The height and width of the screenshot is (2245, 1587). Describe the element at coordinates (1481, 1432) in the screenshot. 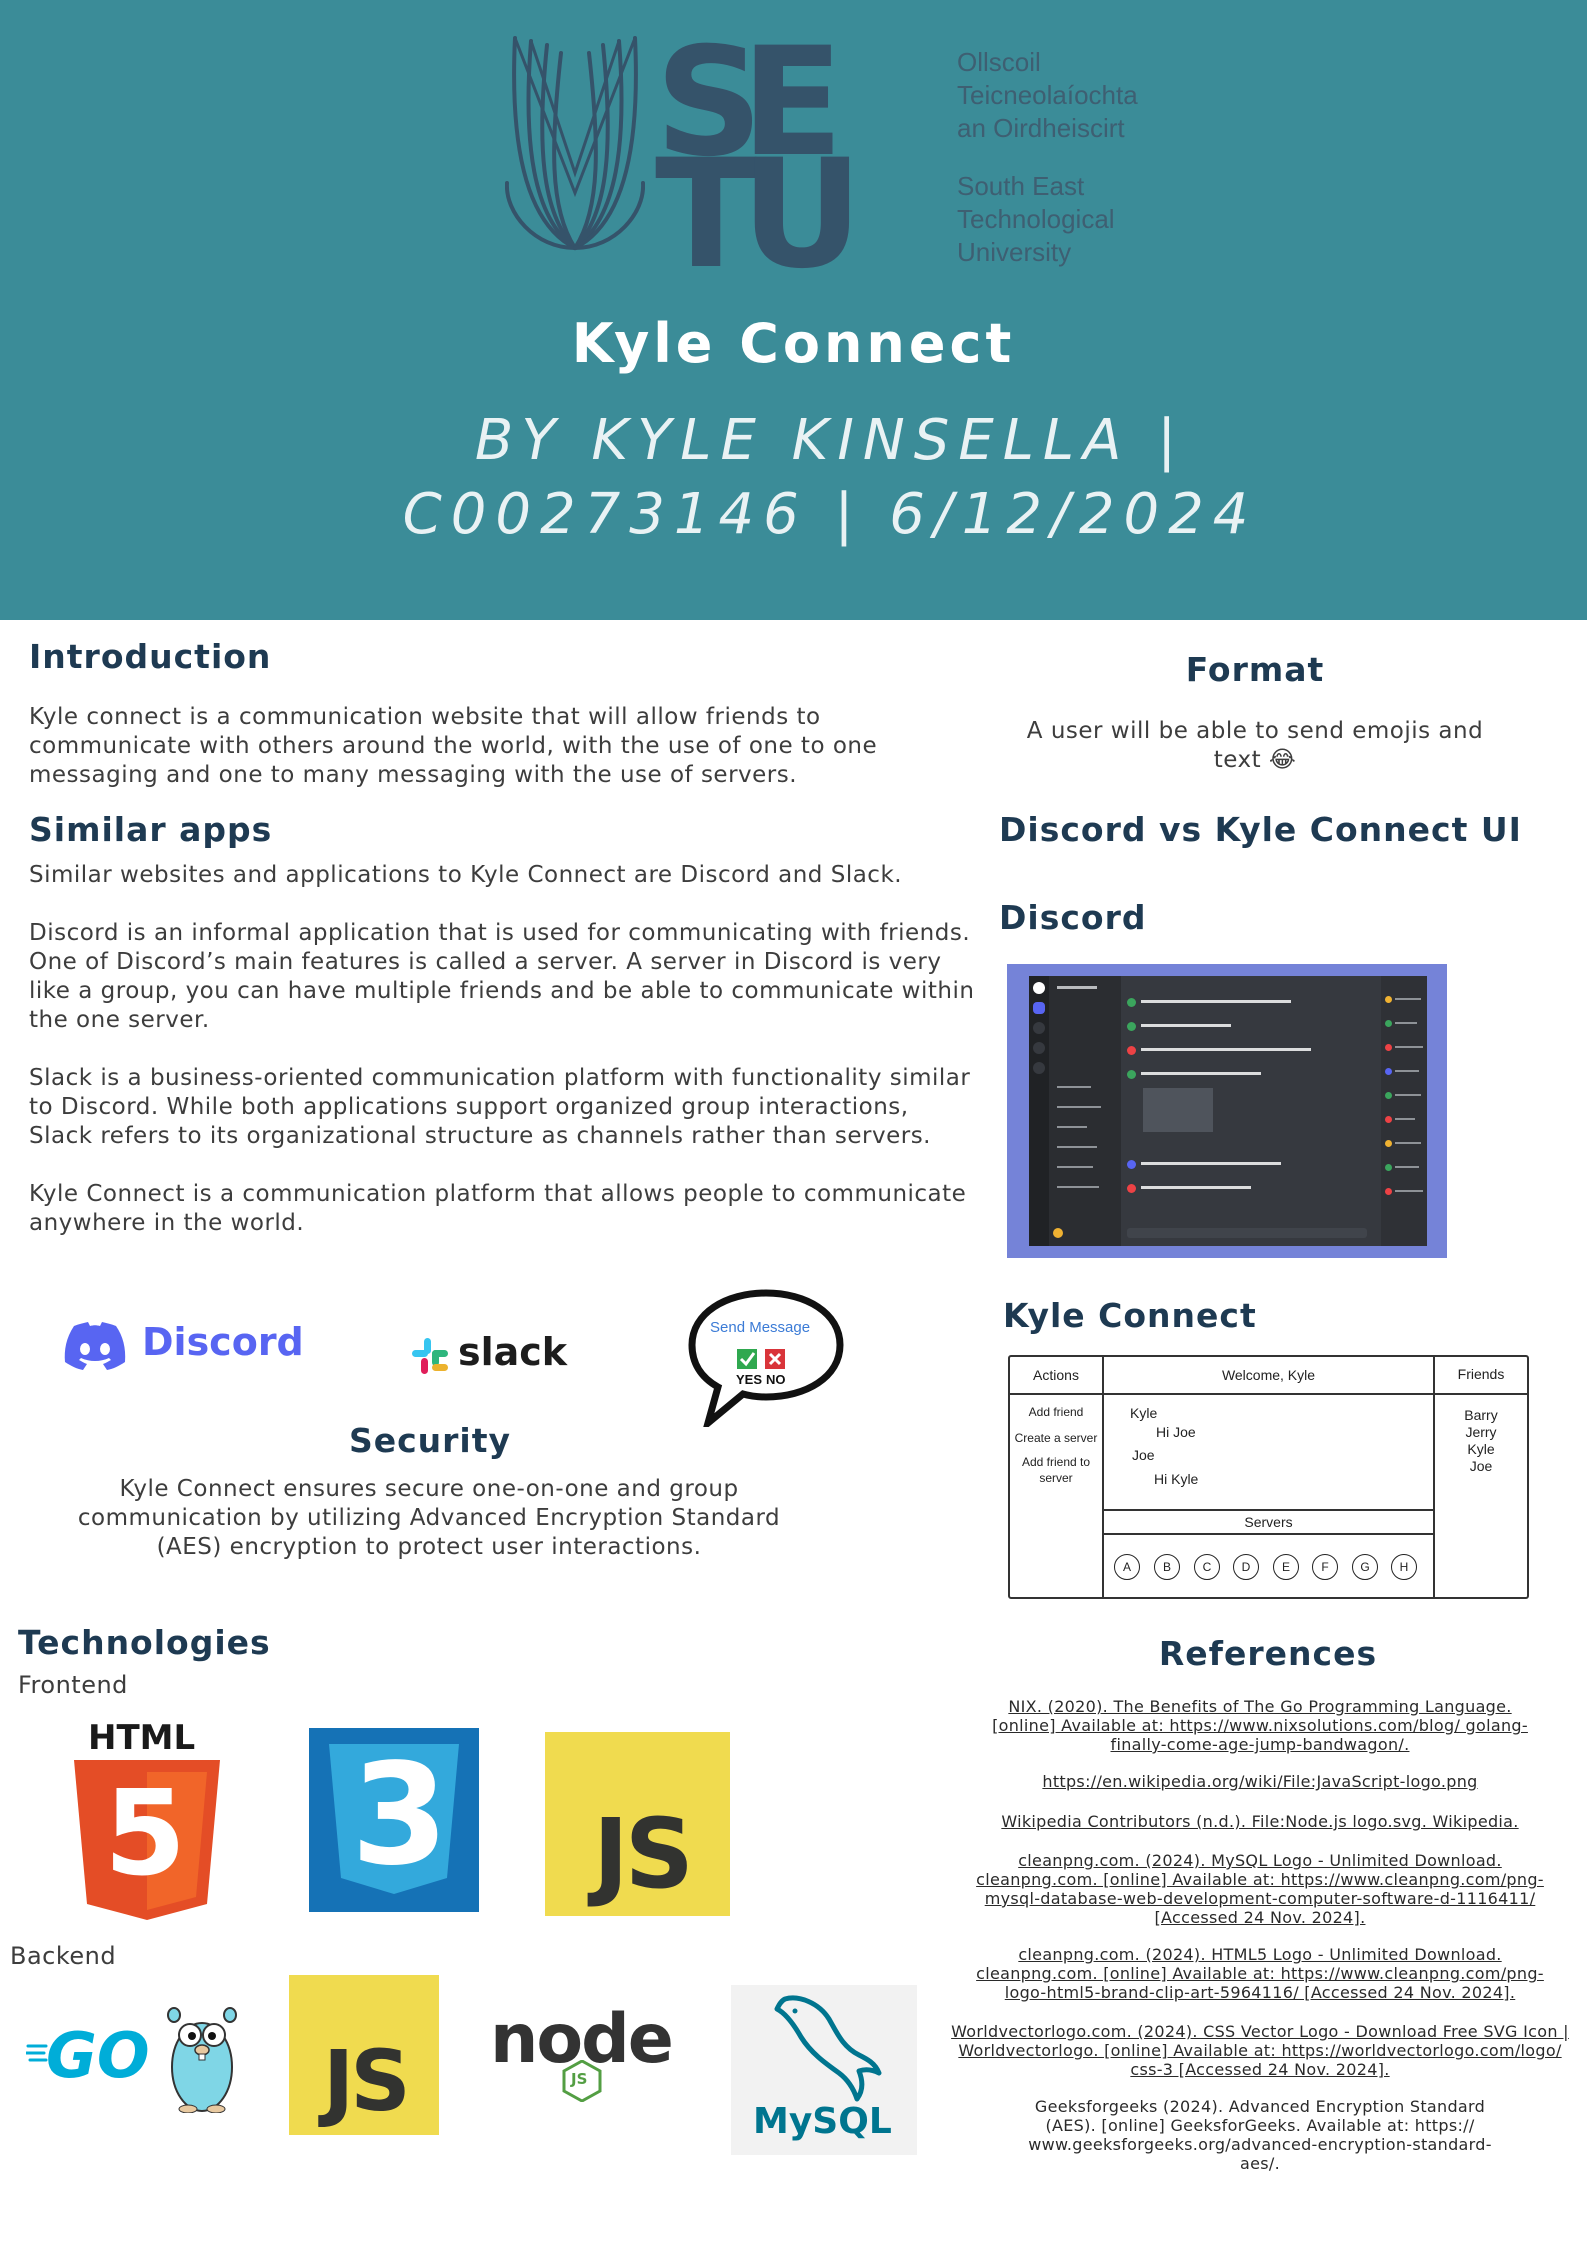

I see `friend-item: Jerry` at that location.